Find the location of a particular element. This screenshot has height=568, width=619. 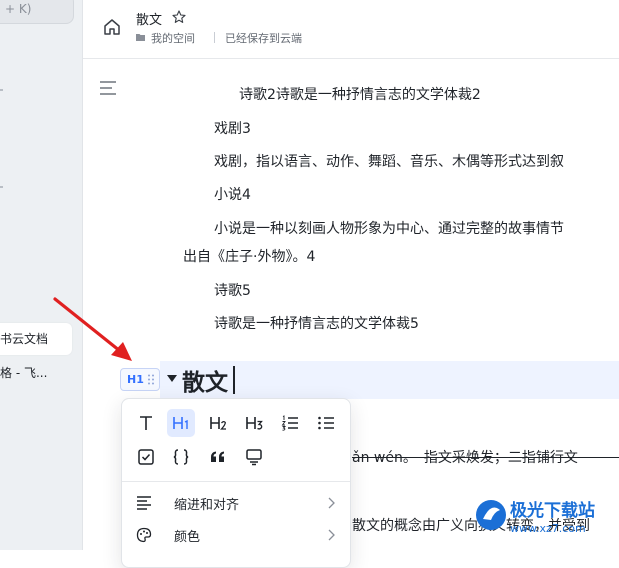

folder-icon is located at coordinates (140, 37).